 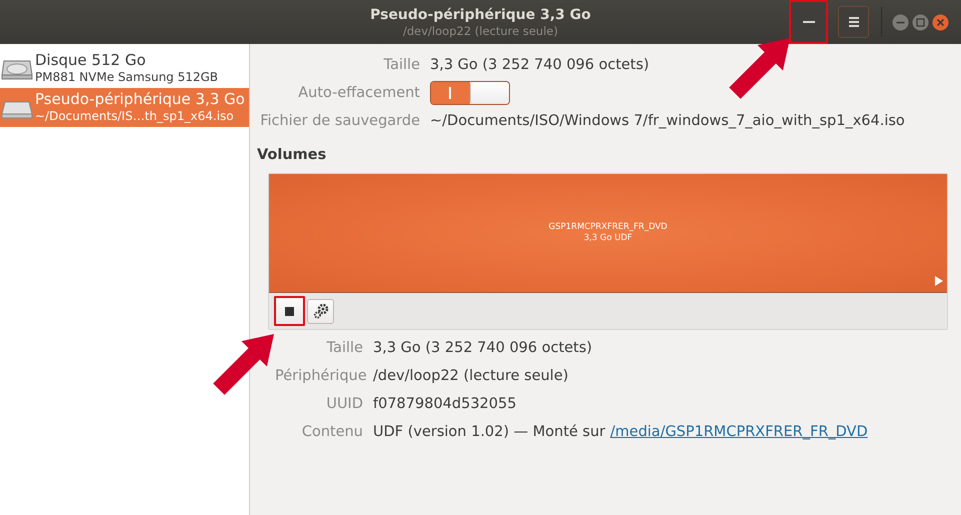 What do you see at coordinates (445, 404) in the screenshot?
I see `field-value: f07879804d532055` at bounding box center [445, 404].